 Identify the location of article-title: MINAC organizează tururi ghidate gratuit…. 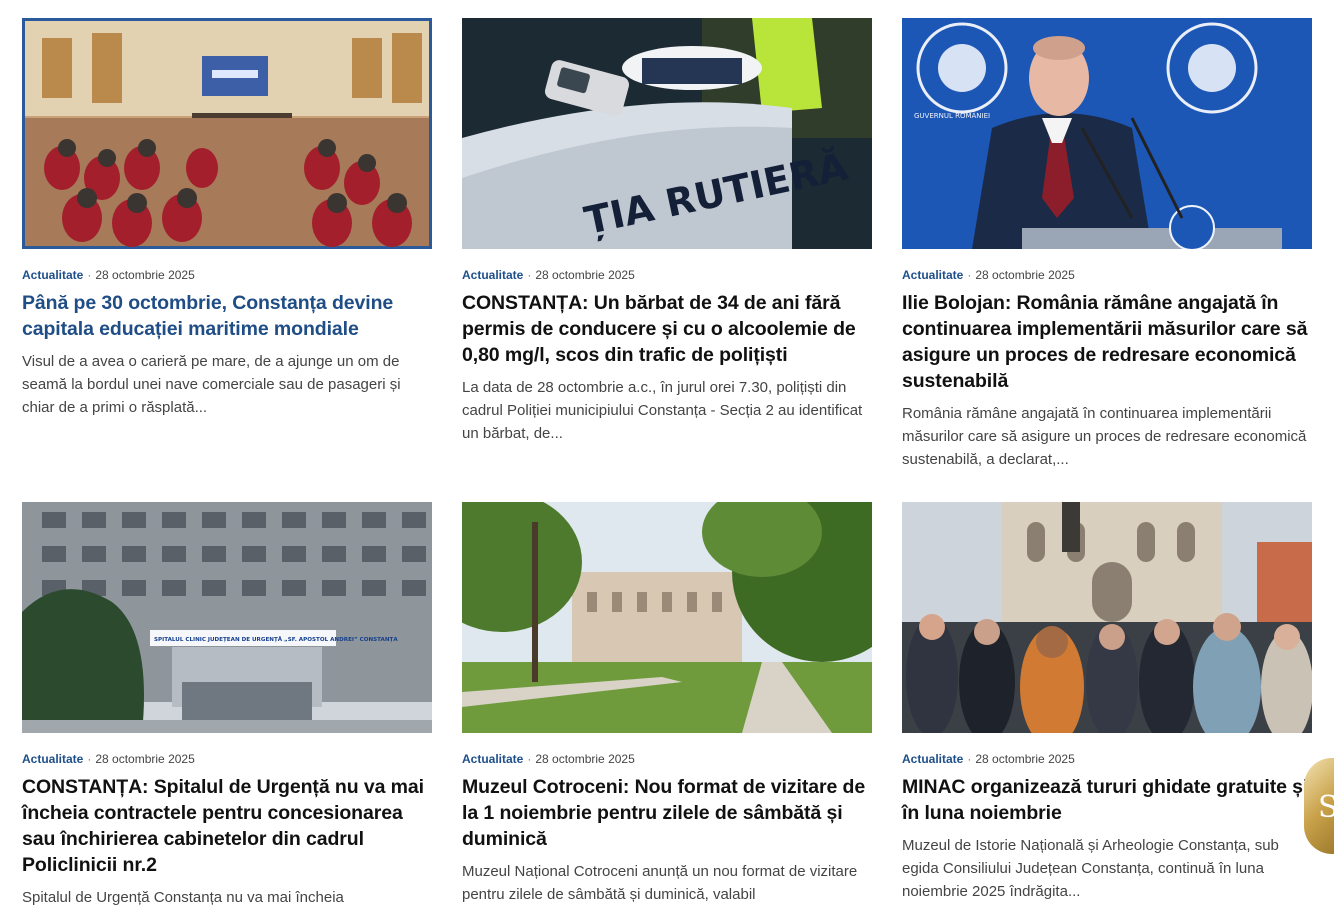
(1107, 800).